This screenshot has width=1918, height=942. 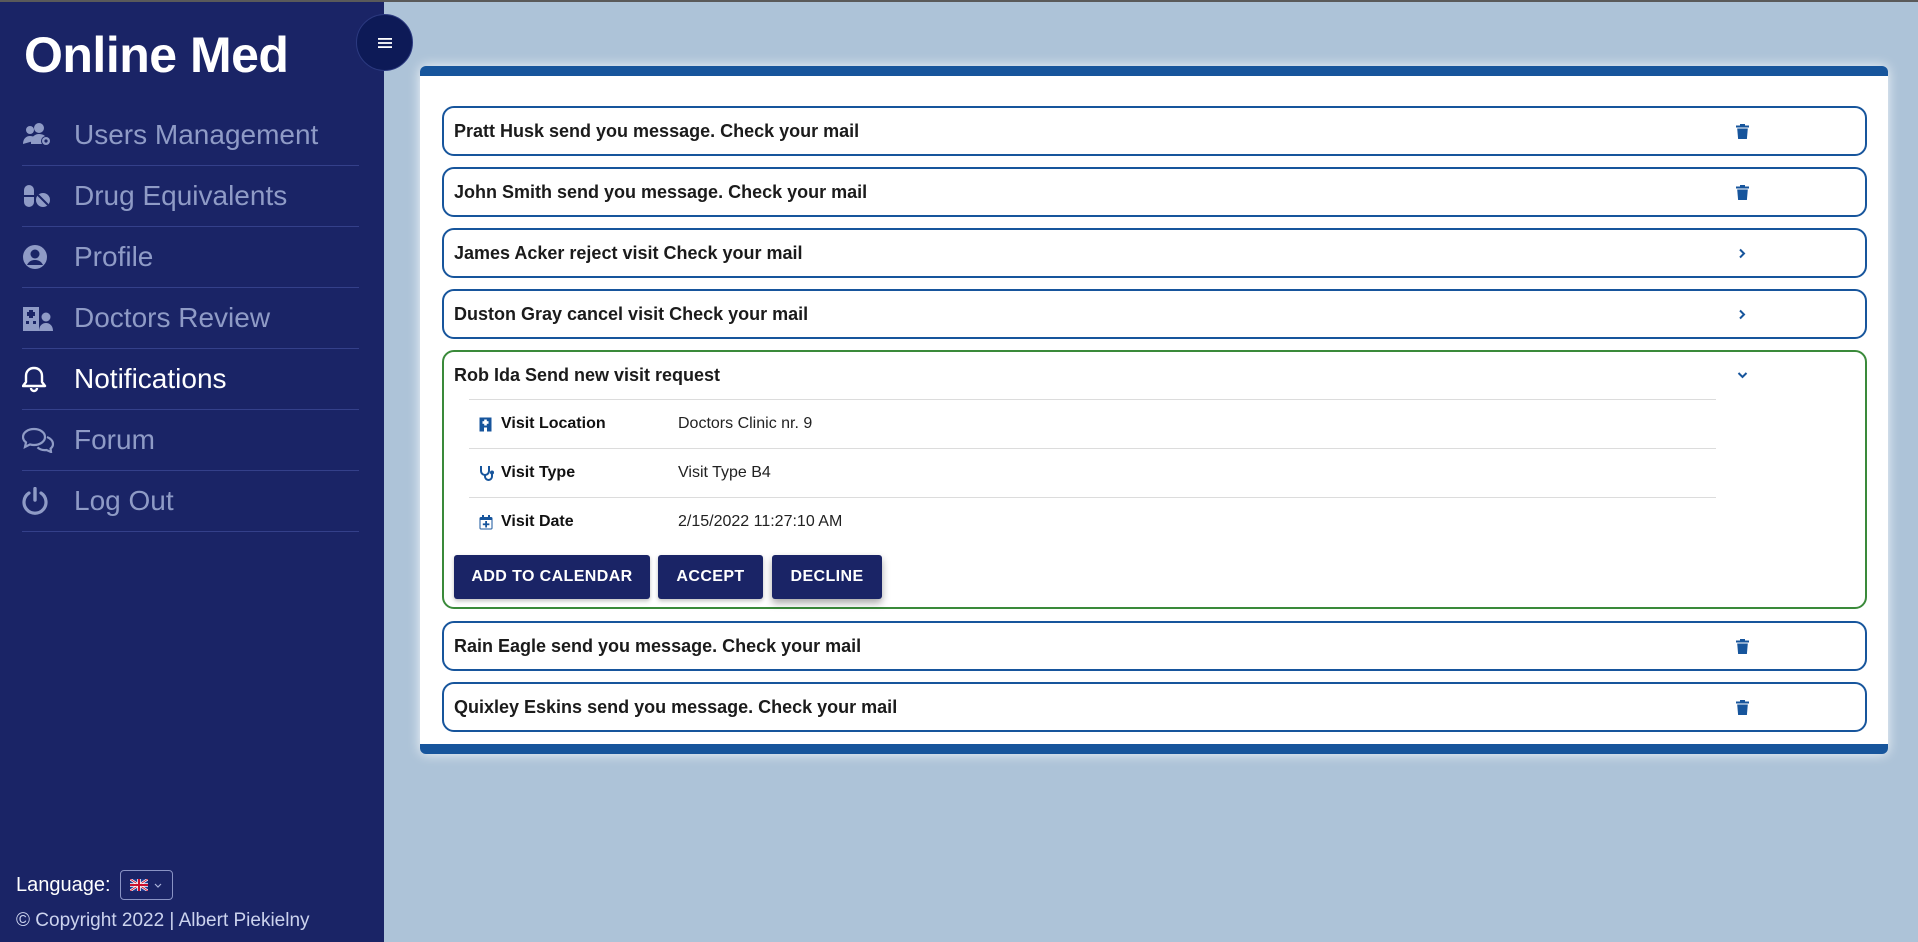 I want to click on language-row: Language:, so click(x=94, y=885).